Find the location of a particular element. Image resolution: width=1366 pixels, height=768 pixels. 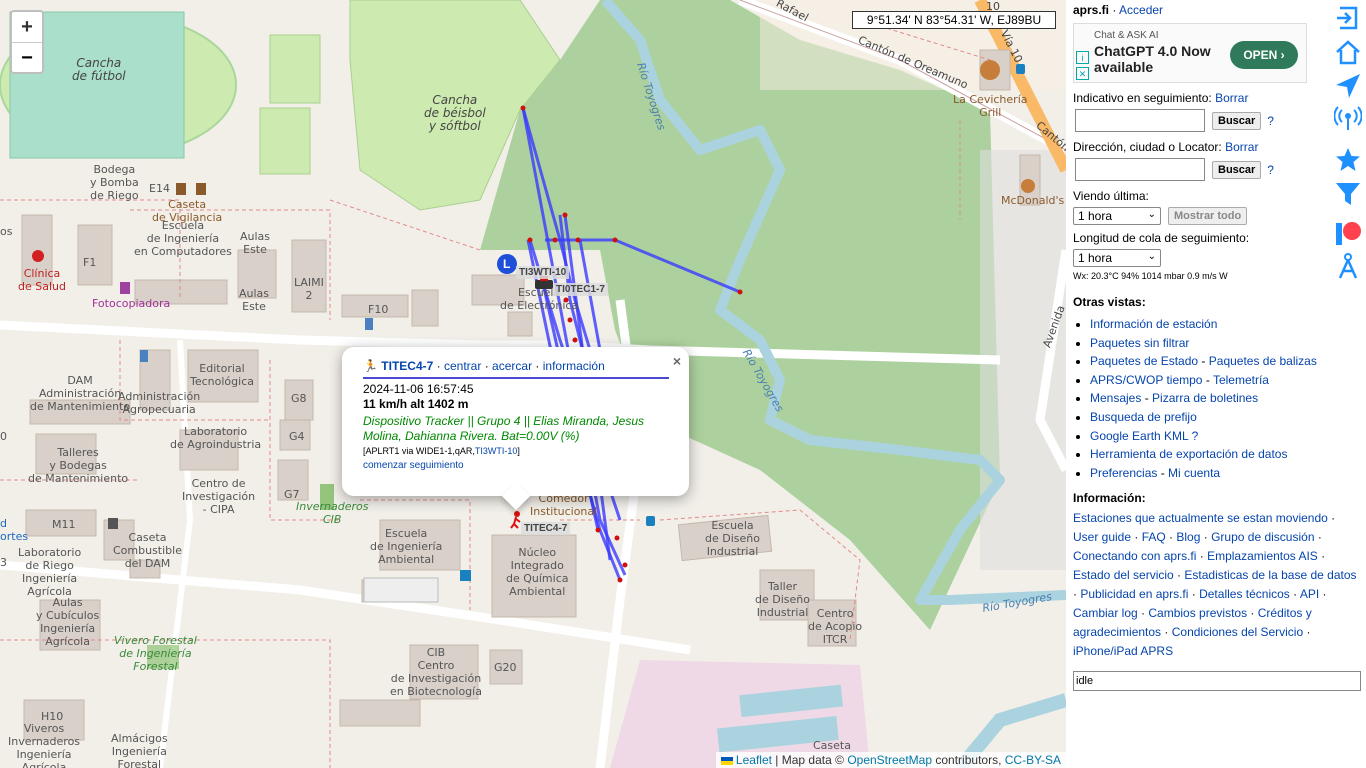

info-link: Emplazamientos AIS is located at coordinates (1262, 556).